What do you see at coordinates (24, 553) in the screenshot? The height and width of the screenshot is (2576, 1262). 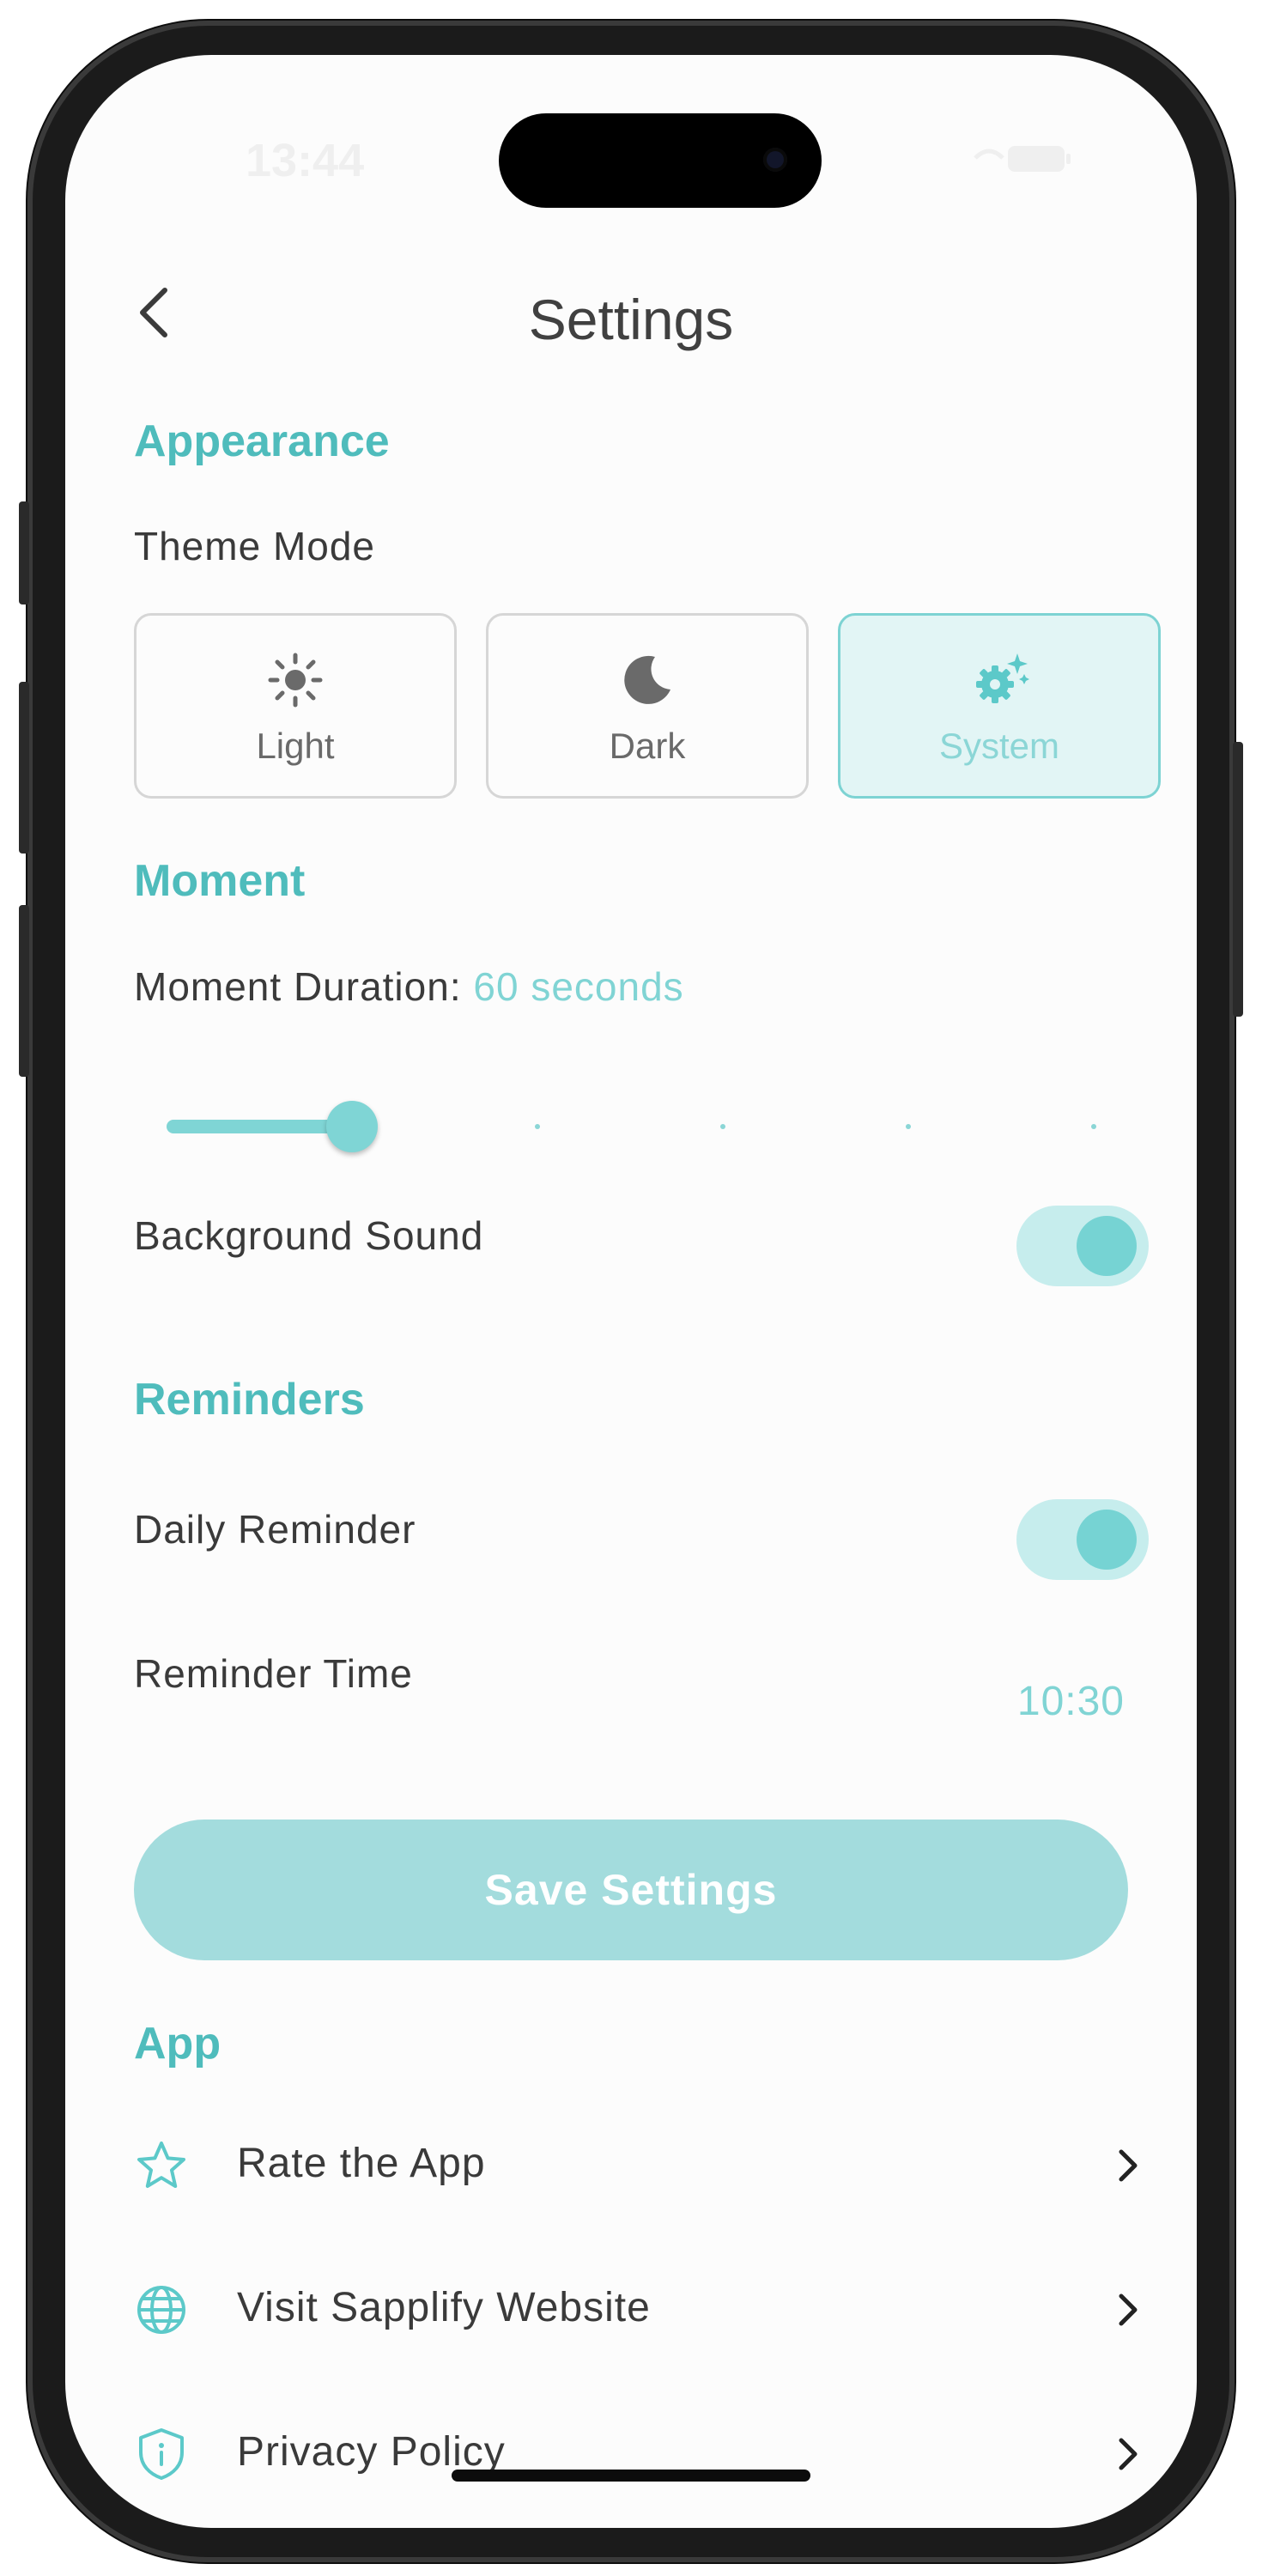 I see `mute-switch` at bounding box center [24, 553].